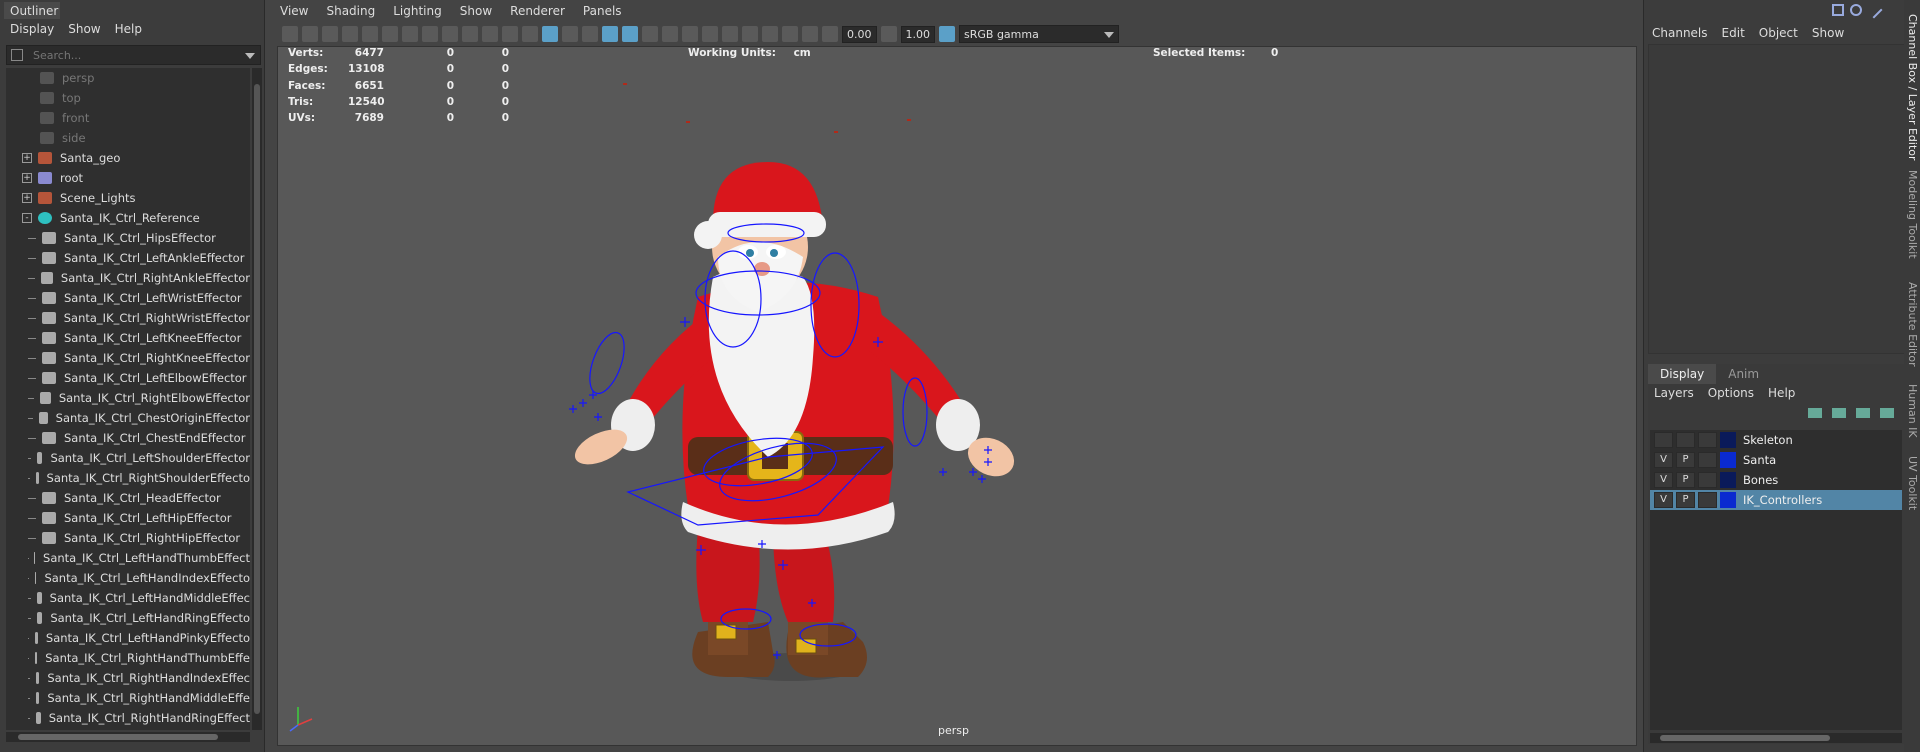 Image resolution: width=1920 pixels, height=752 pixels. What do you see at coordinates (32, 10) in the screenshot?
I see `outliner-tab: Outliner` at bounding box center [32, 10].